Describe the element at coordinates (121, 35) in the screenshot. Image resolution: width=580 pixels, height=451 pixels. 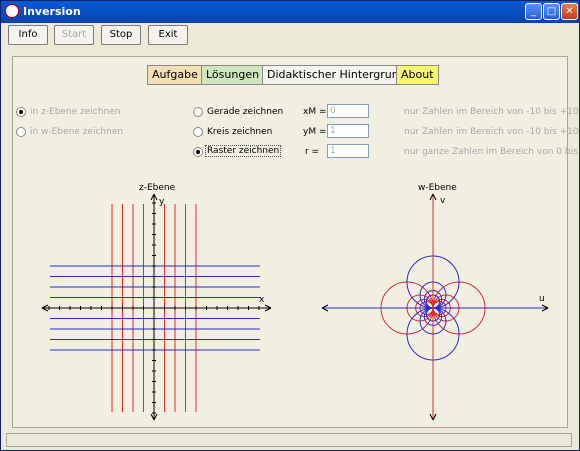
I see `stop-button: Stop` at that location.